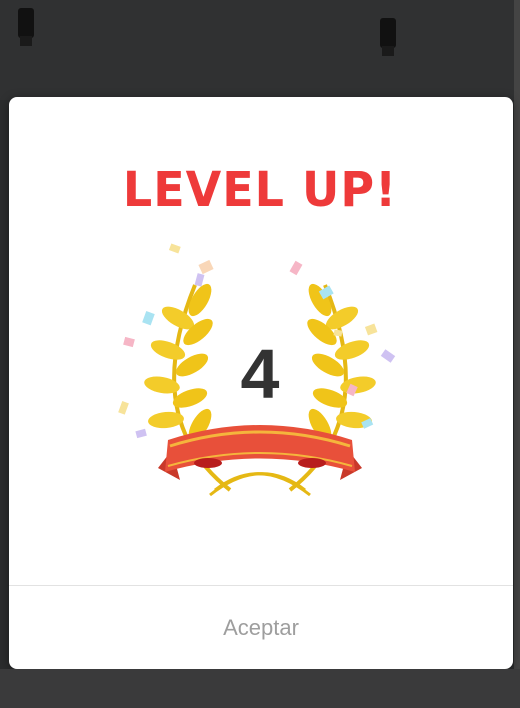  Describe the element at coordinates (260, 189) in the screenshot. I see `level-up-title: LEVEL UP!` at that location.